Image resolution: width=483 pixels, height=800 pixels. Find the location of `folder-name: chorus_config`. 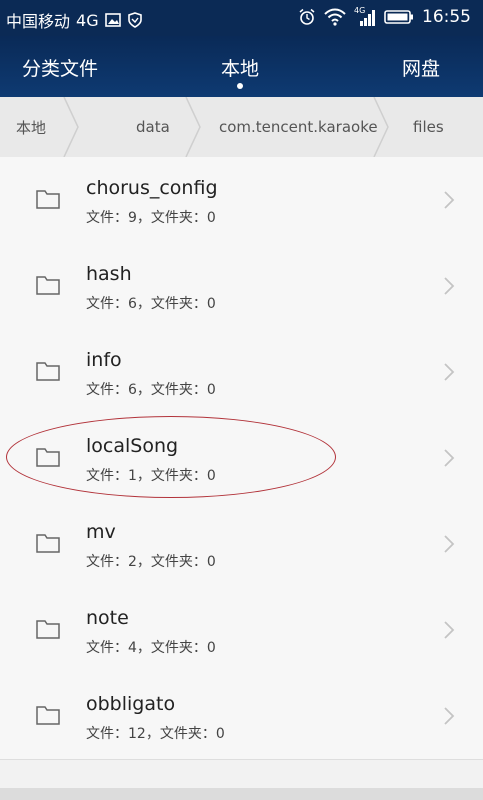

folder-name: chorus_config is located at coordinates (152, 188).